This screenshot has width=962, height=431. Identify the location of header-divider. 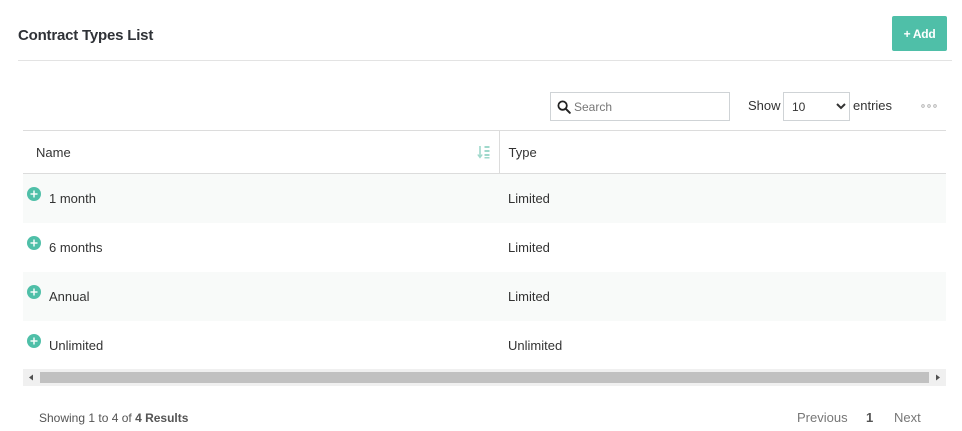
(485, 60).